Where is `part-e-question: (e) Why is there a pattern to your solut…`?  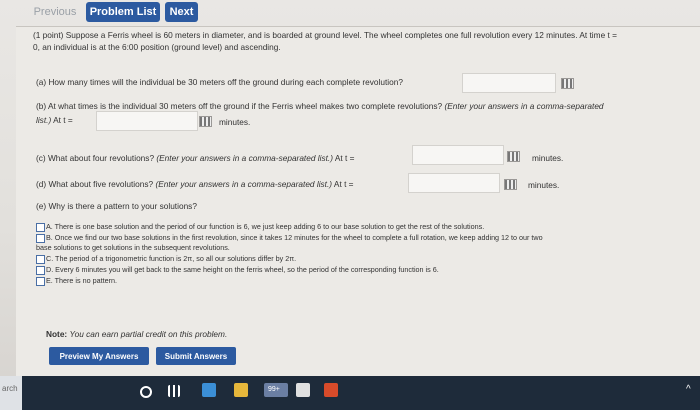
part-e-question: (e) Why is there a pattern to your solut… is located at coordinates (116, 206).